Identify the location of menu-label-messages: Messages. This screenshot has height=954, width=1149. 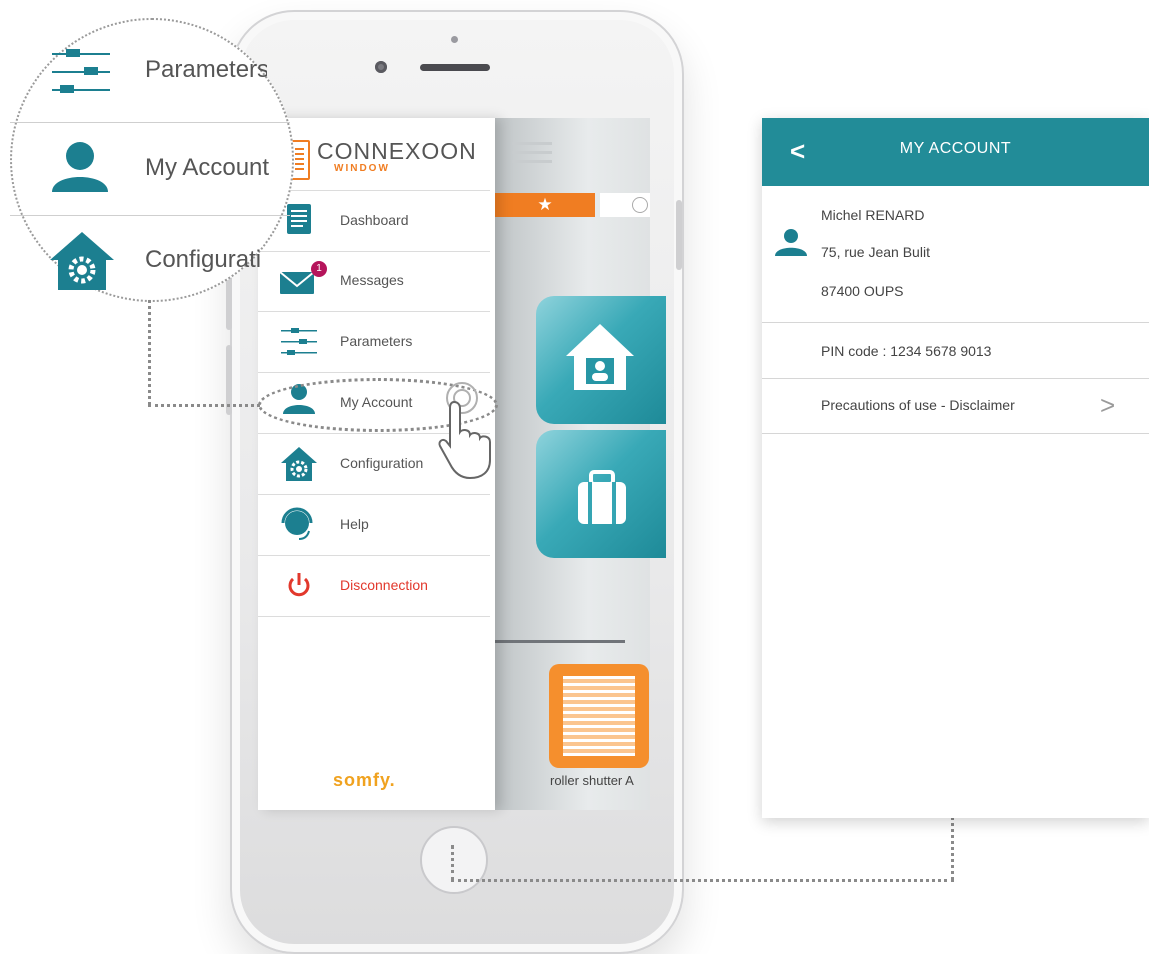
(372, 280).